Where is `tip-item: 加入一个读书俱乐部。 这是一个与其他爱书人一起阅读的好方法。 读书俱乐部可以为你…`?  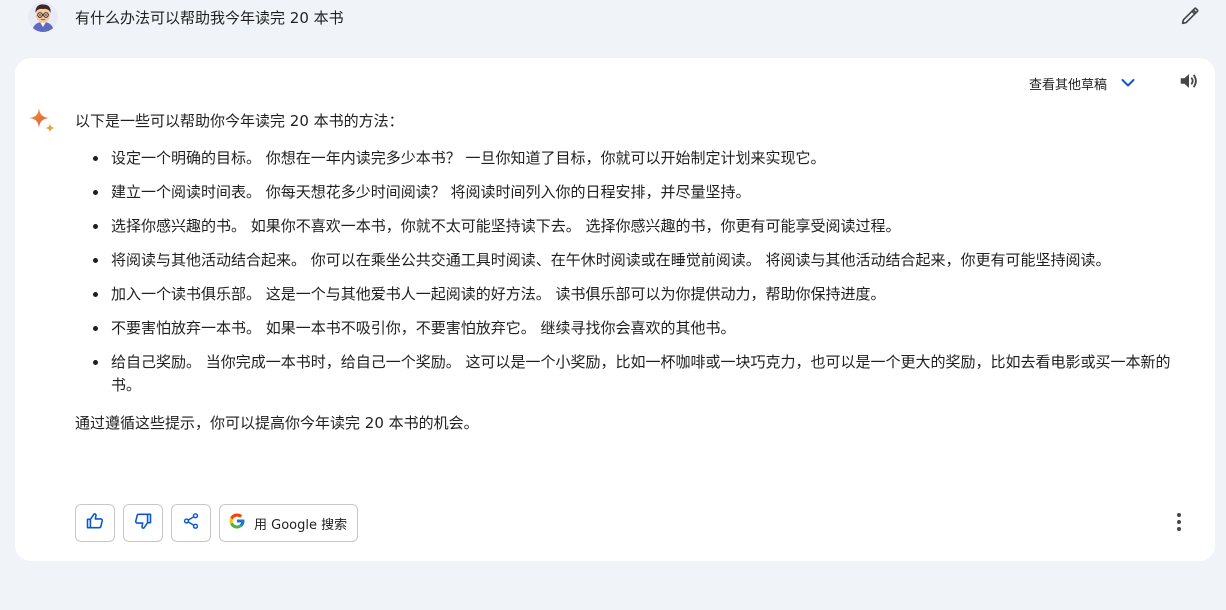
tip-item: 加入一个读书俱乐部。 这是一个与其他爱书人一起阅读的好方法。 读书俱乐部可以为你… is located at coordinates (639, 294).